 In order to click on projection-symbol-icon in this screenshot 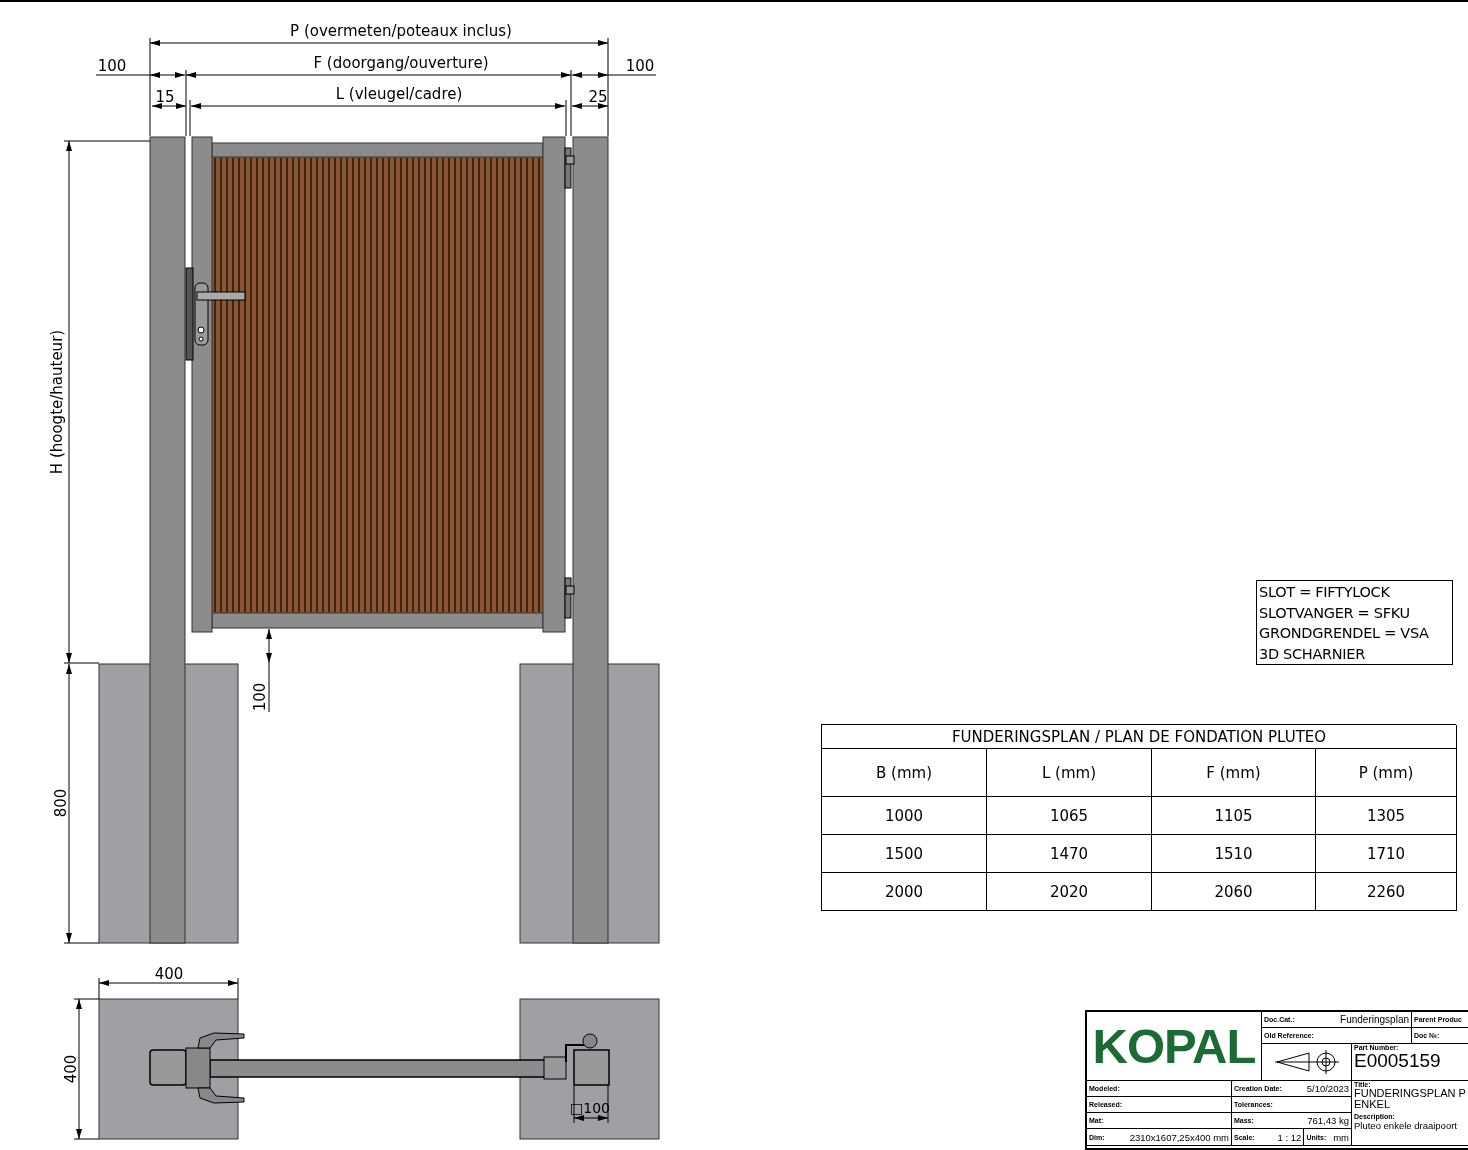, I will do `click(1306, 1062)`.